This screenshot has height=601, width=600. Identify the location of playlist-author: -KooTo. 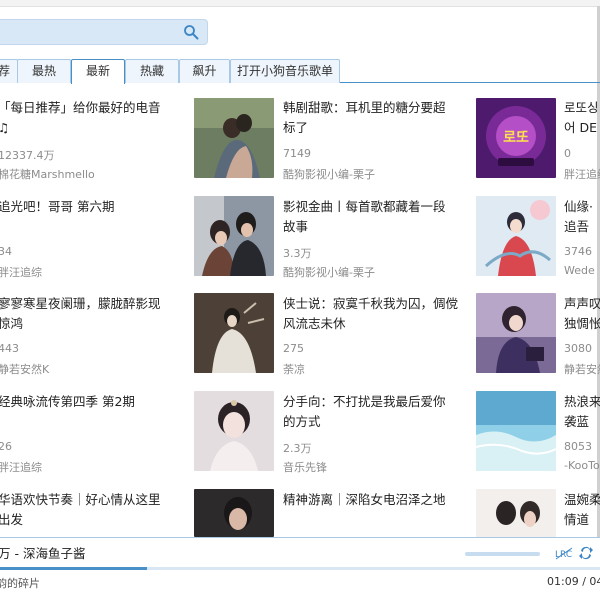
(582, 465).